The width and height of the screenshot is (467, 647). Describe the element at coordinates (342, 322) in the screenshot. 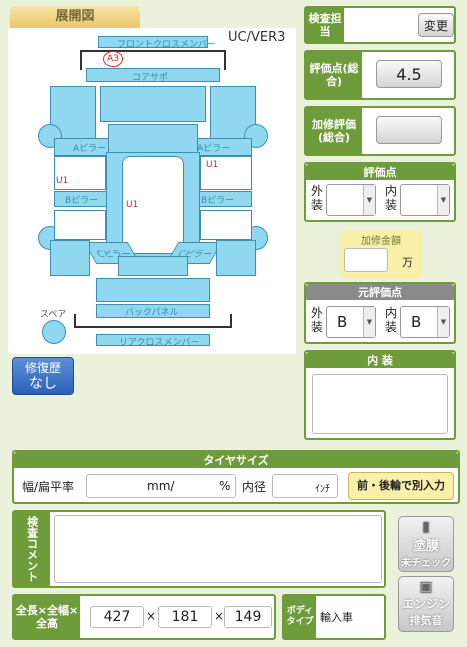

I see `original-exterior-value: B` at that location.